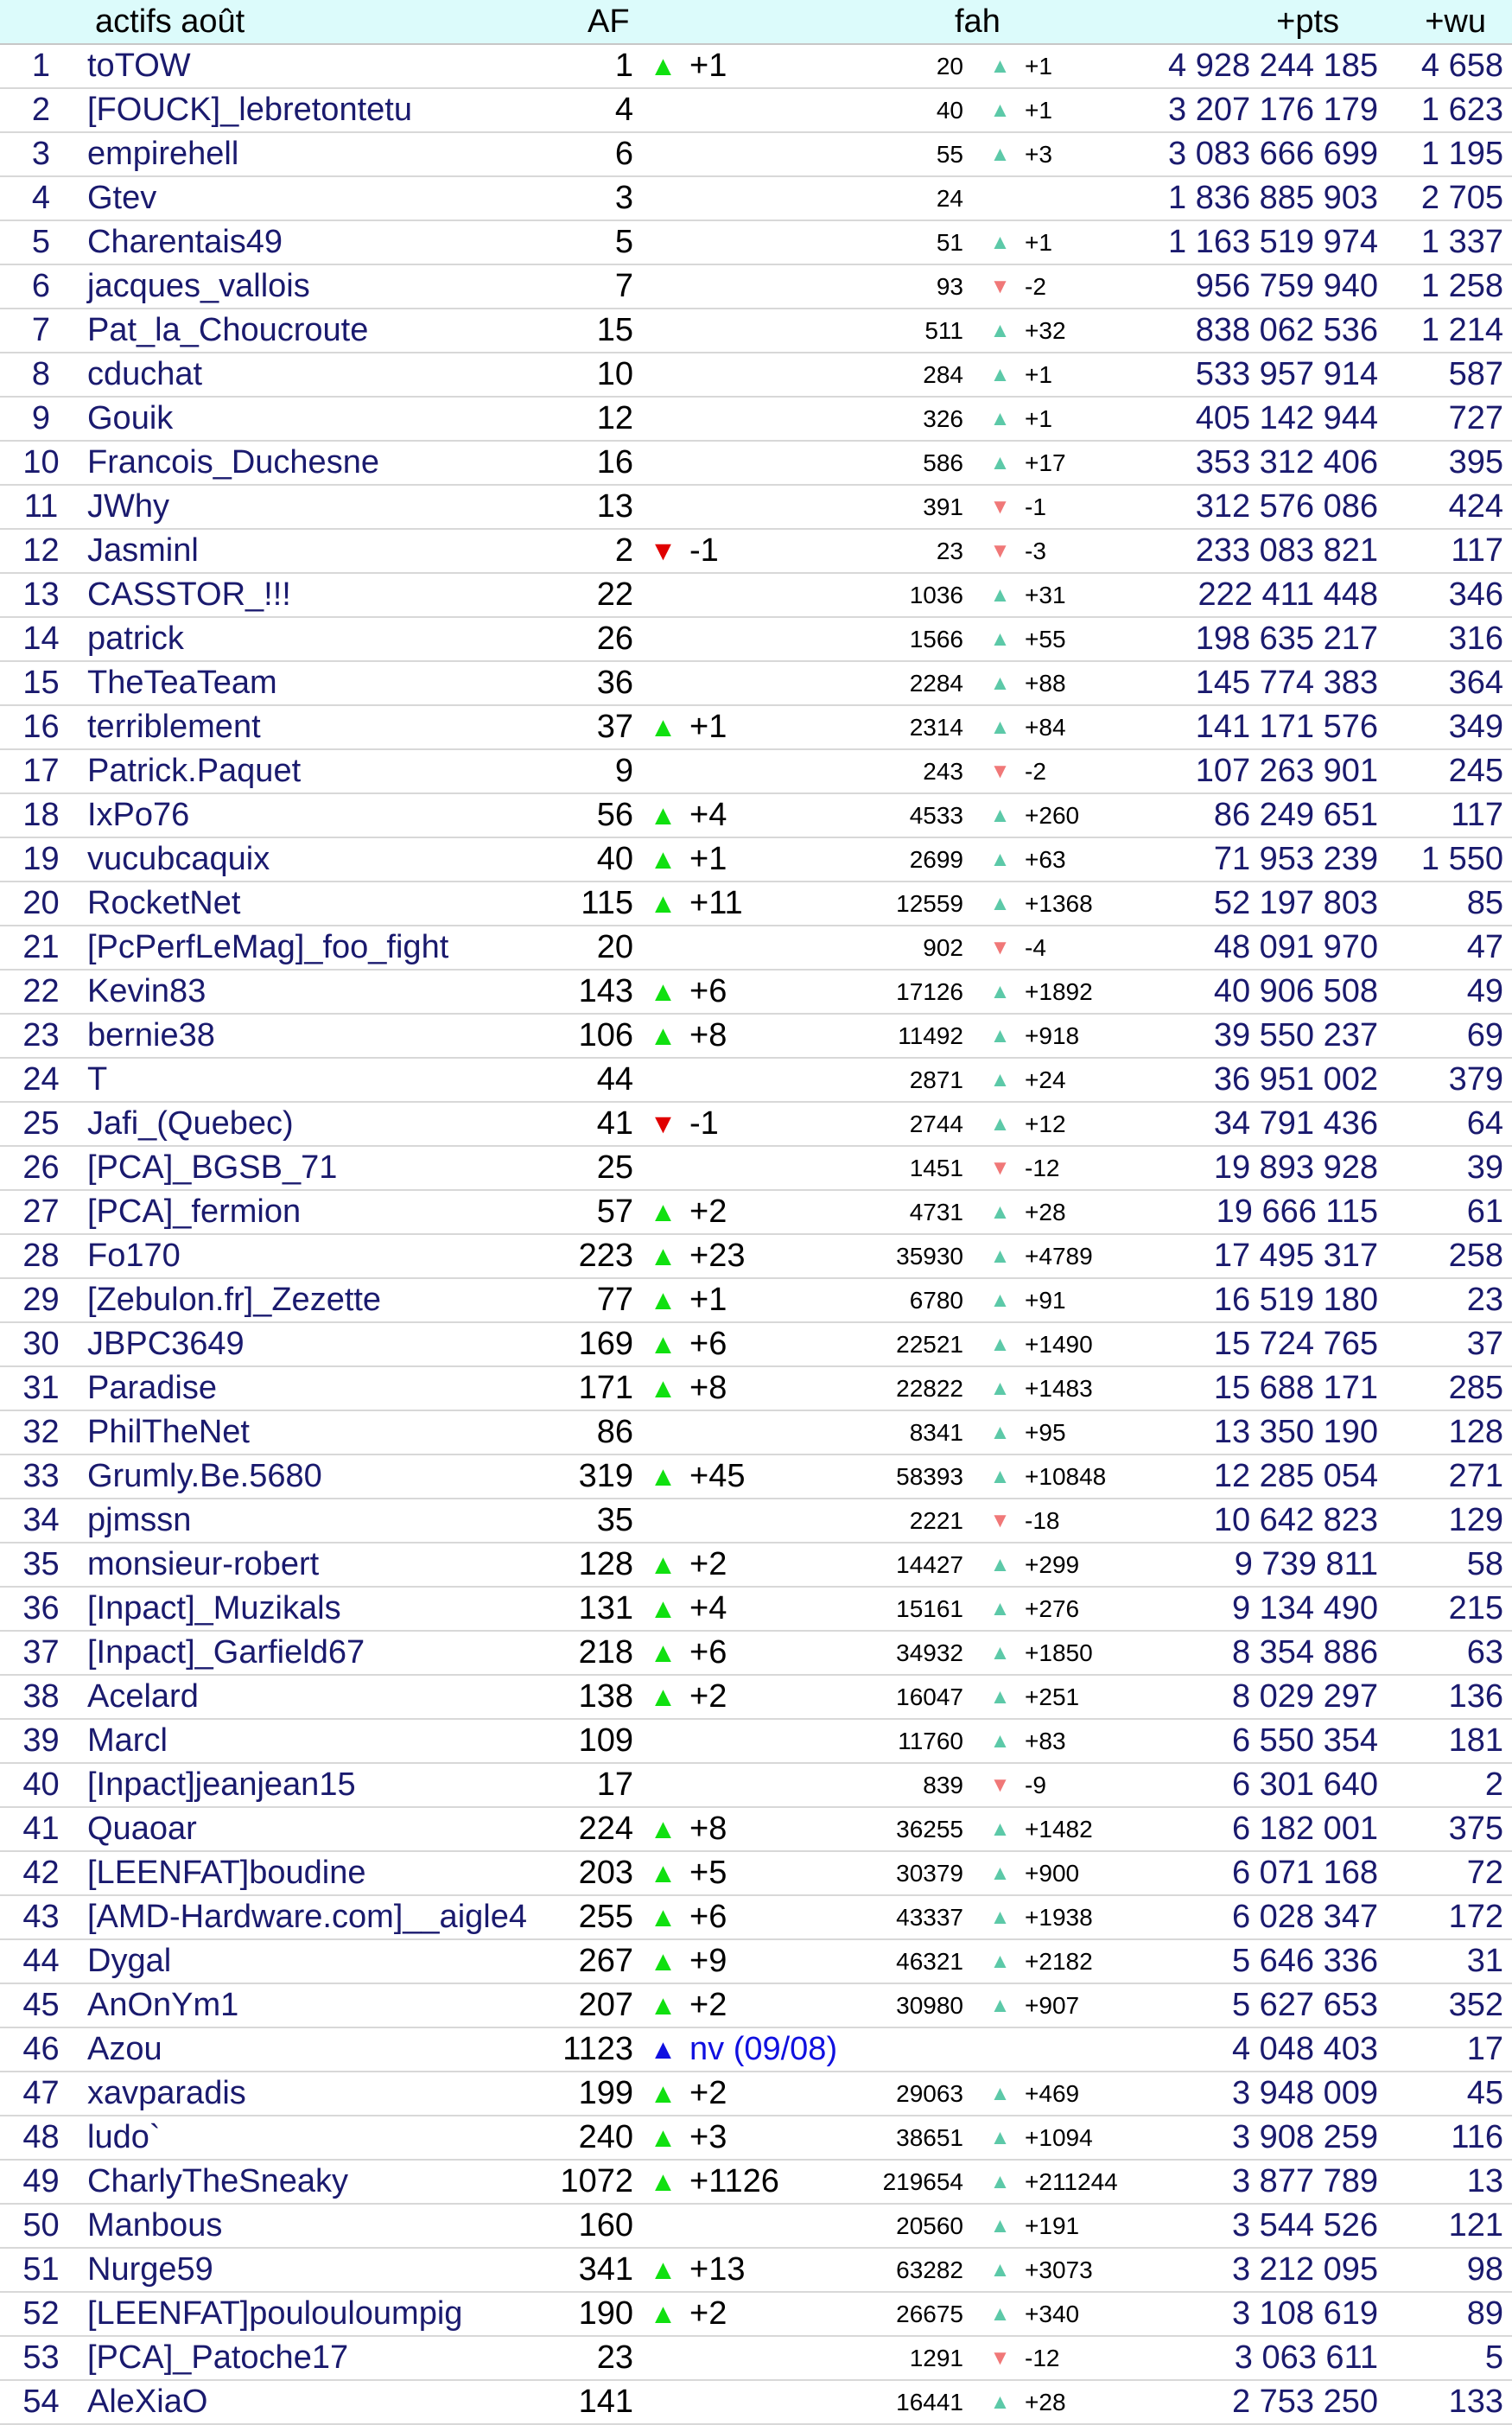 The height and width of the screenshot is (2425, 1512). What do you see at coordinates (756, 2138) in the screenshot?
I see `table-row: 48 ludo` 240 ▲ +3 38651 ▲ +1094 3 908 259 116` at bounding box center [756, 2138].